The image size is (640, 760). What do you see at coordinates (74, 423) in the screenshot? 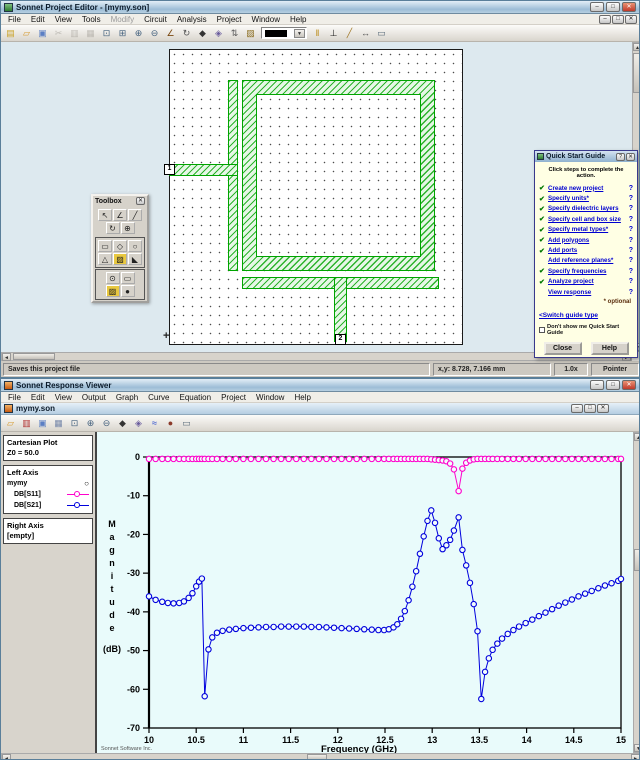
I see `fit-view-icon: ⊡` at bounding box center [74, 423].